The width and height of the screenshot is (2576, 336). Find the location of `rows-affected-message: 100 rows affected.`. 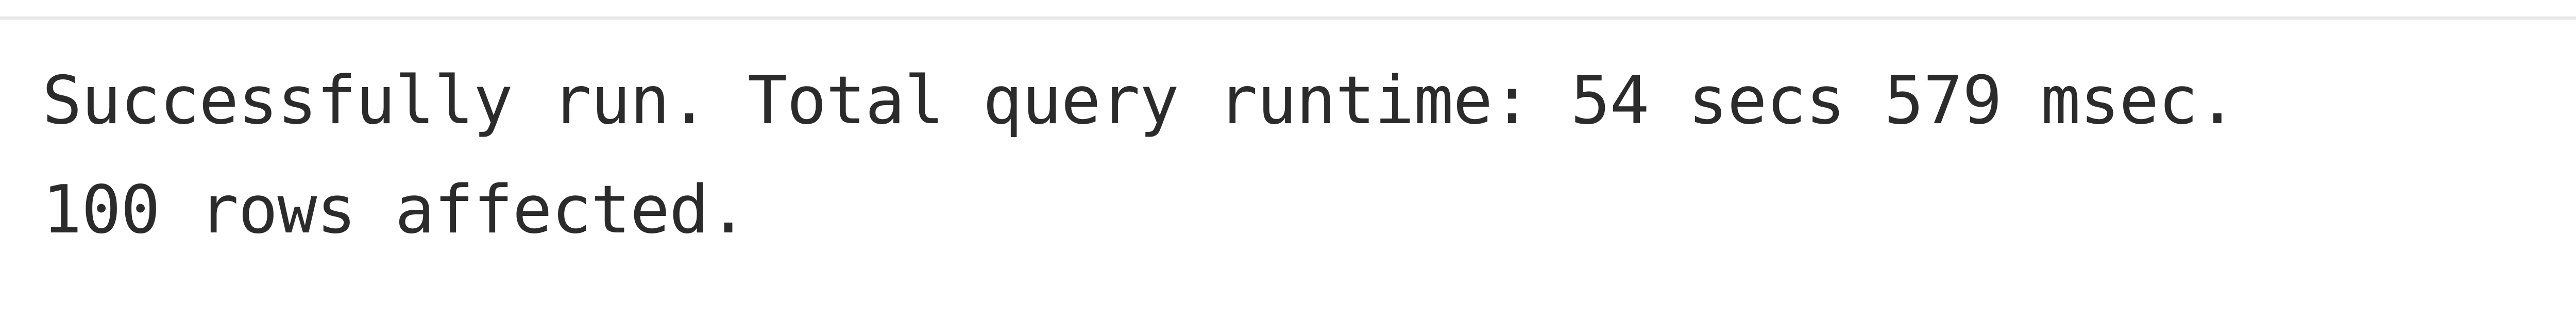

rows-affected-message: 100 rows affected. is located at coordinates (395, 210).